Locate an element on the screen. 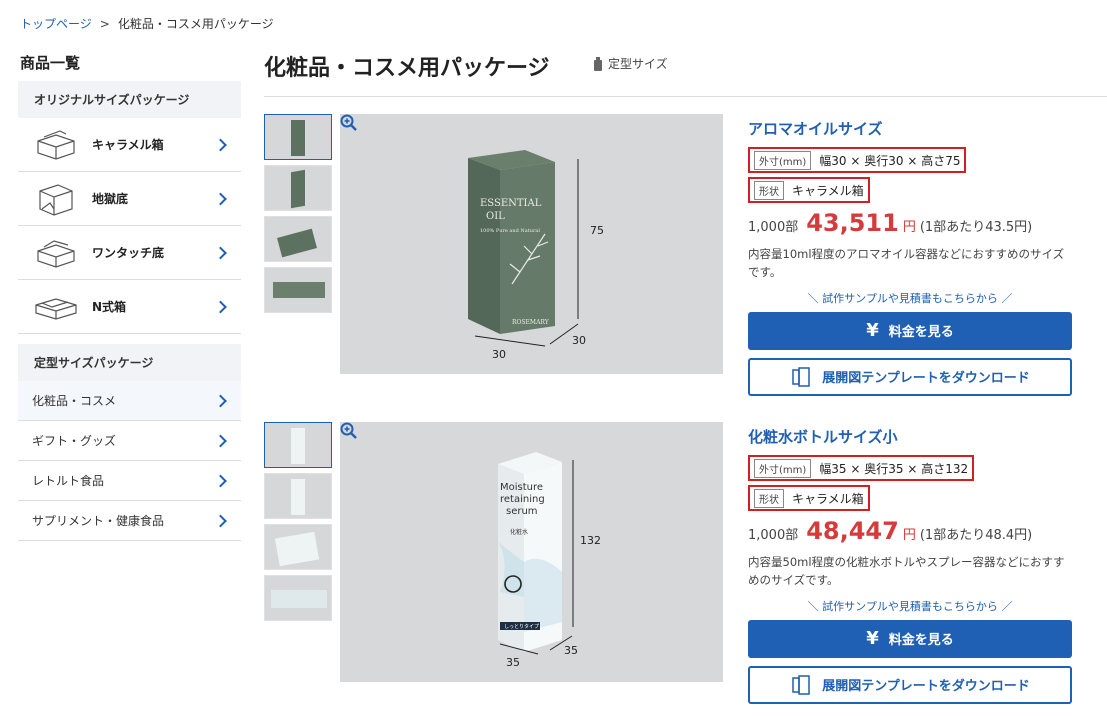  one-touch-box-icon is located at coordinates (56, 253).